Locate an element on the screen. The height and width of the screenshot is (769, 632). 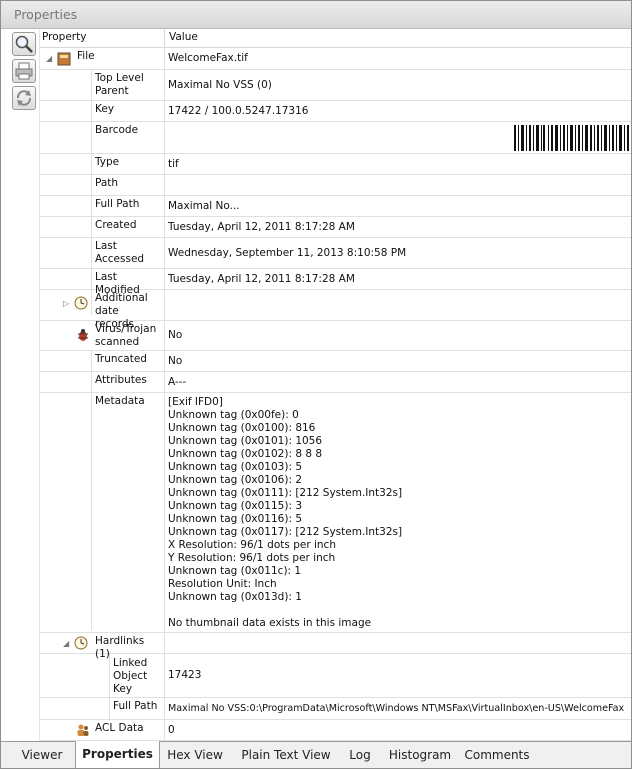
property-value: tif is located at coordinates (173, 163).